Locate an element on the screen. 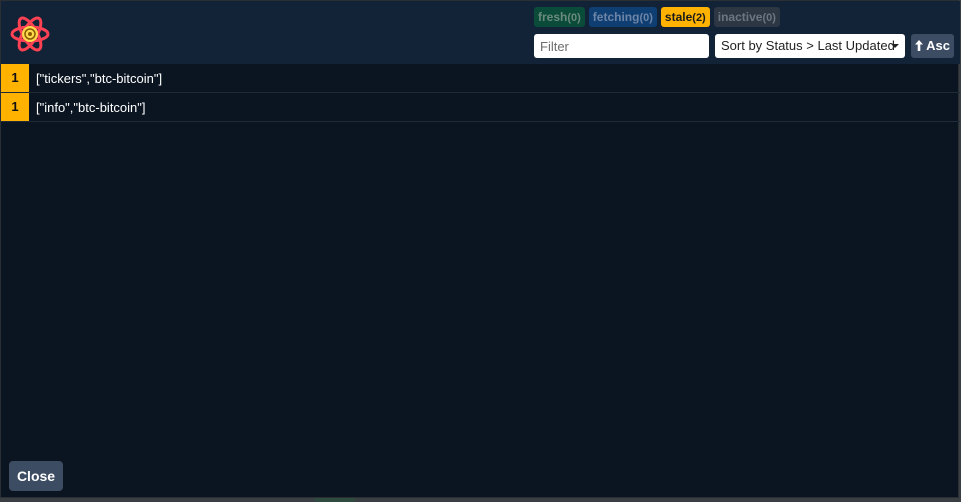 This screenshot has width=961, height=502. inactive-label: inactive is located at coordinates (740, 17).